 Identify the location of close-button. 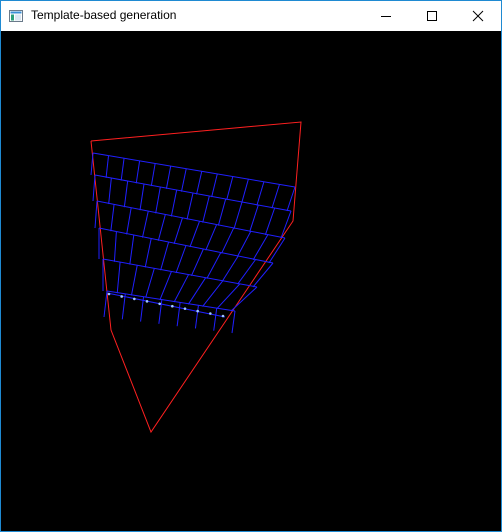
(478, 16).